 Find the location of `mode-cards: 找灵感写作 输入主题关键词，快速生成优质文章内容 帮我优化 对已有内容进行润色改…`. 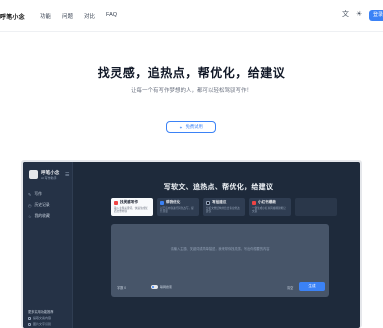

mode-cards: 找灵感写作 输入主题关键词，快速生成优质文章内容 帮我优化 对已有内容进行润色改… is located at coordinates (224, 207).